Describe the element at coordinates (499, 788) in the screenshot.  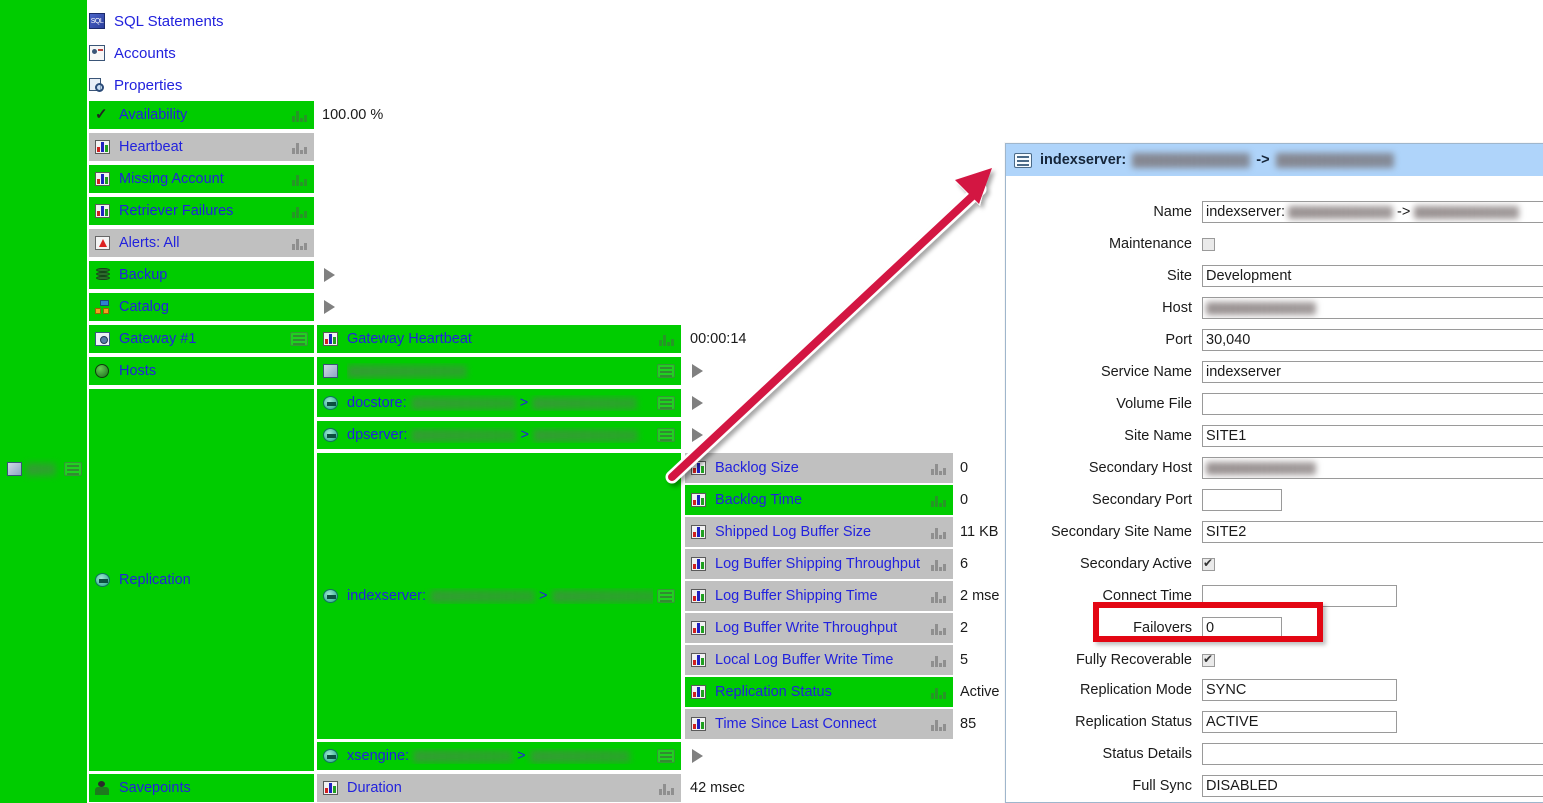
I see `mid-row-duration: Duration` at that location.